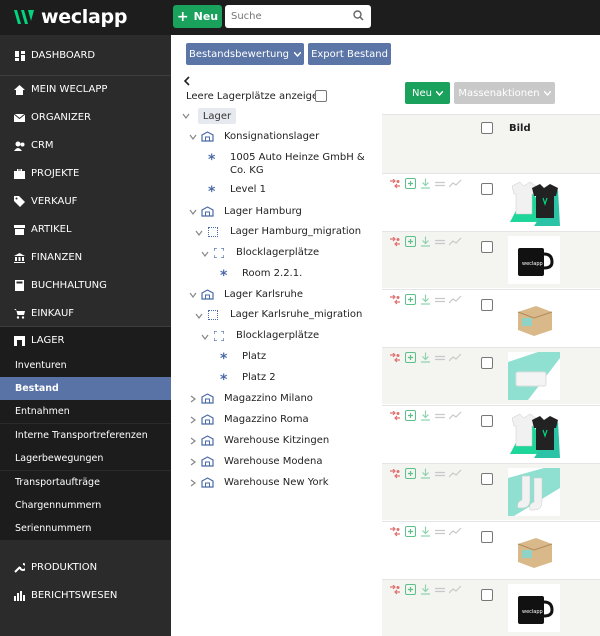 This screenshot has width=600, height=636. What do you see at coordinates (85, 482) in the screenshot?
I see `sidebar-sub-transportauftraege: Transportaufträge` at bounding box center [85, 482].